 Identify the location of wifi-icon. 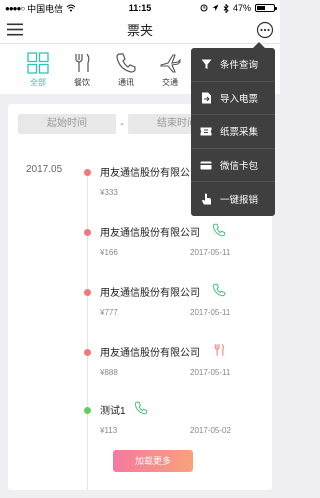
(71, 8).